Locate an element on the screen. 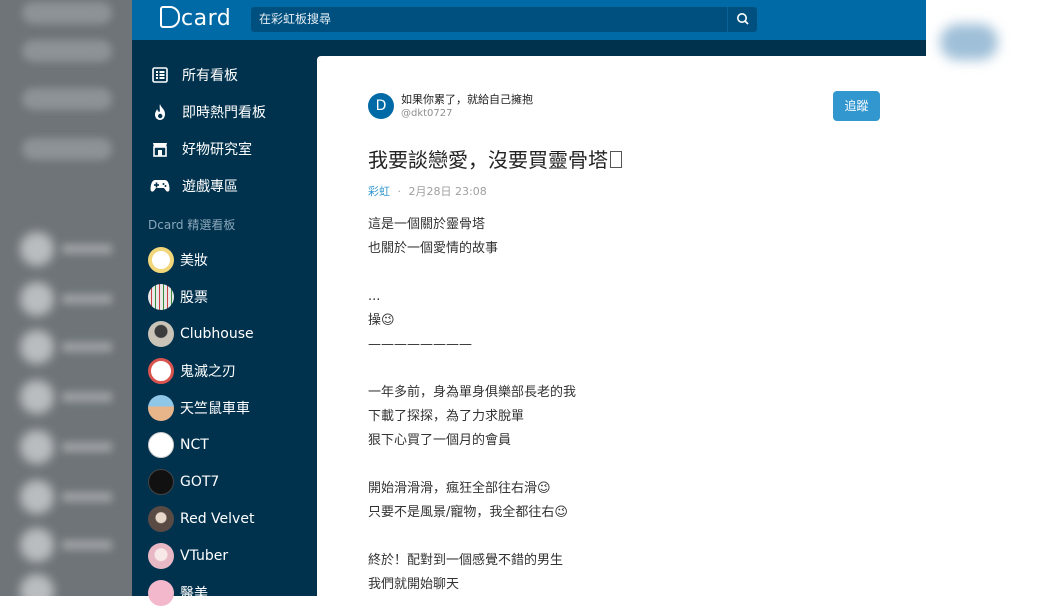 The height and width of the screenshot is (606, 1060). sidebar-item-label: 好物研究室 is located at coordinates (217, 150).